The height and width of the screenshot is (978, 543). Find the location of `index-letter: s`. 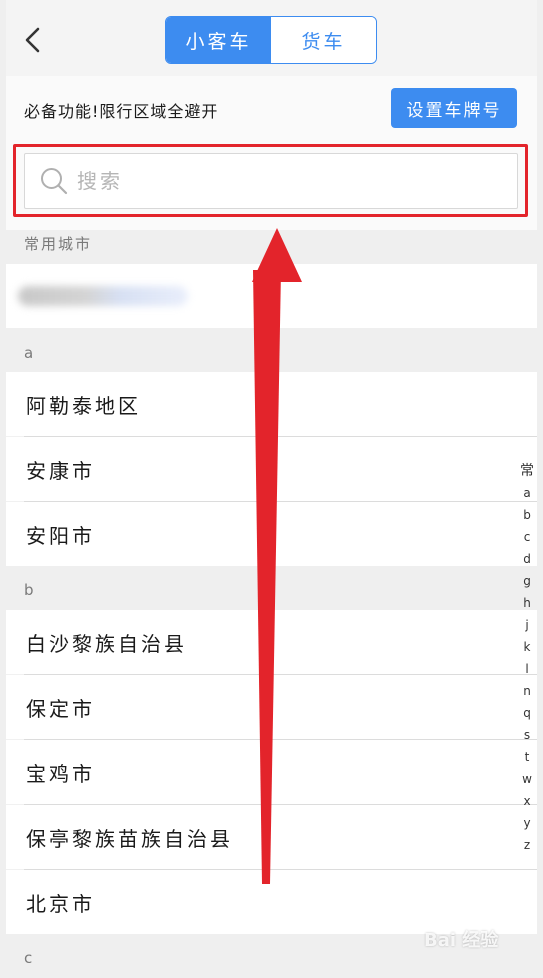

index-letter: s is located at coordinates (527, 735).